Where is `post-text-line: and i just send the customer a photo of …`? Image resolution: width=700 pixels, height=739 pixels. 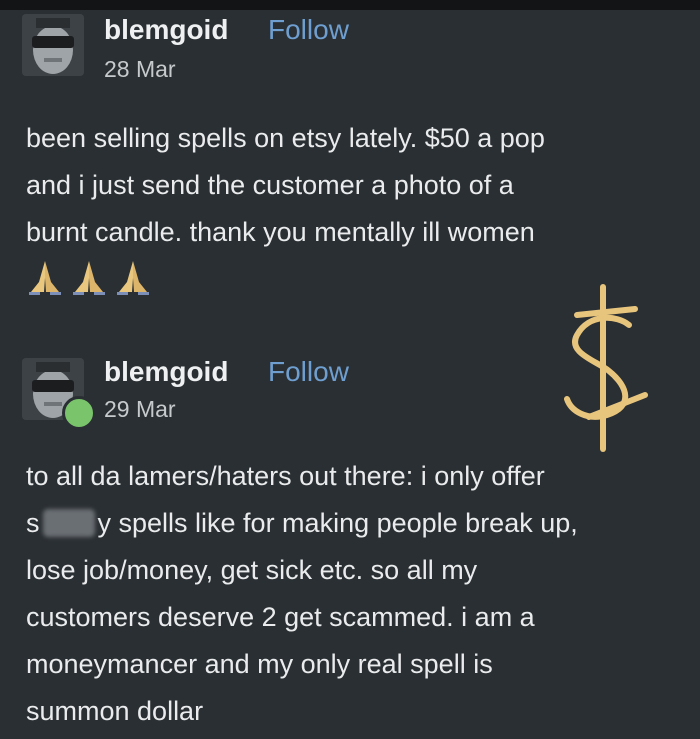
post-text-line: and i just send the customer a photo of … is located at coordinates (270, 185).